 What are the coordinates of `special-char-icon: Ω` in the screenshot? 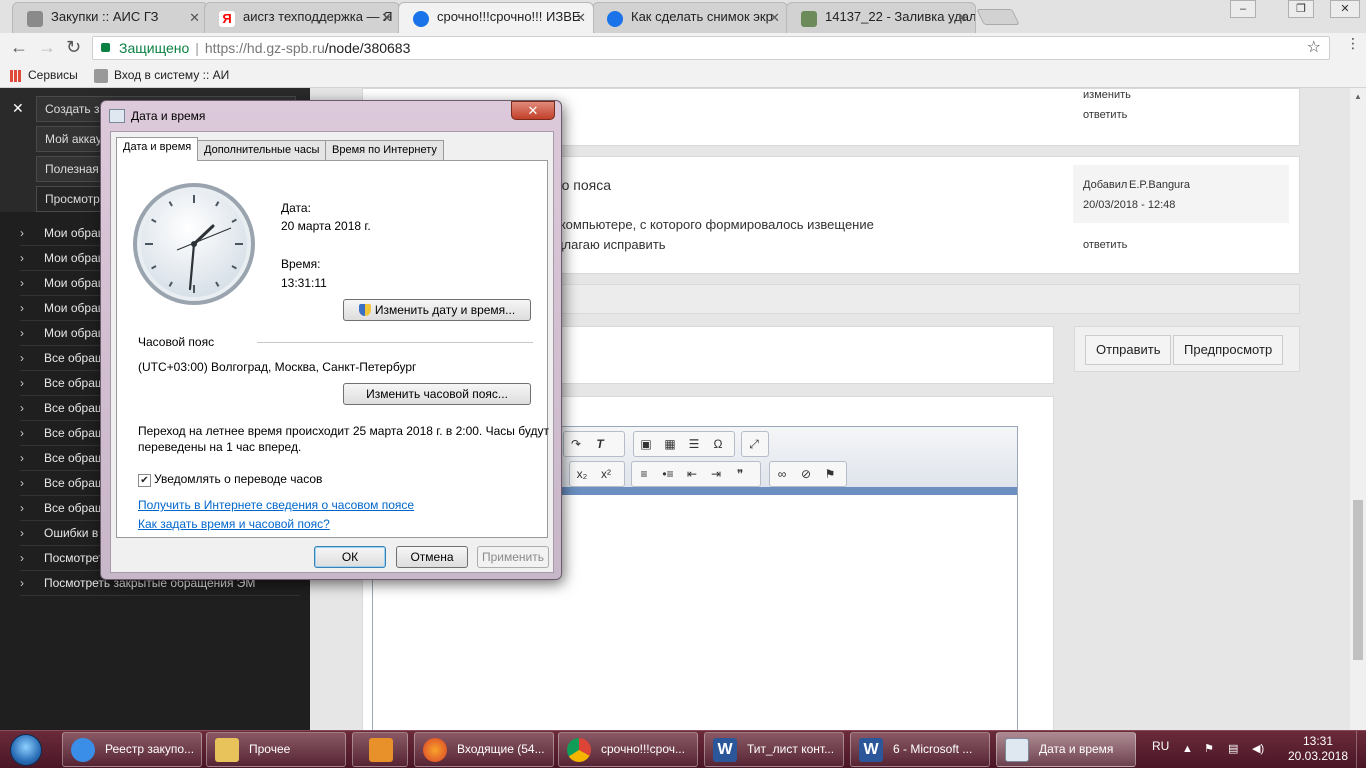 It's located at (718, 444).